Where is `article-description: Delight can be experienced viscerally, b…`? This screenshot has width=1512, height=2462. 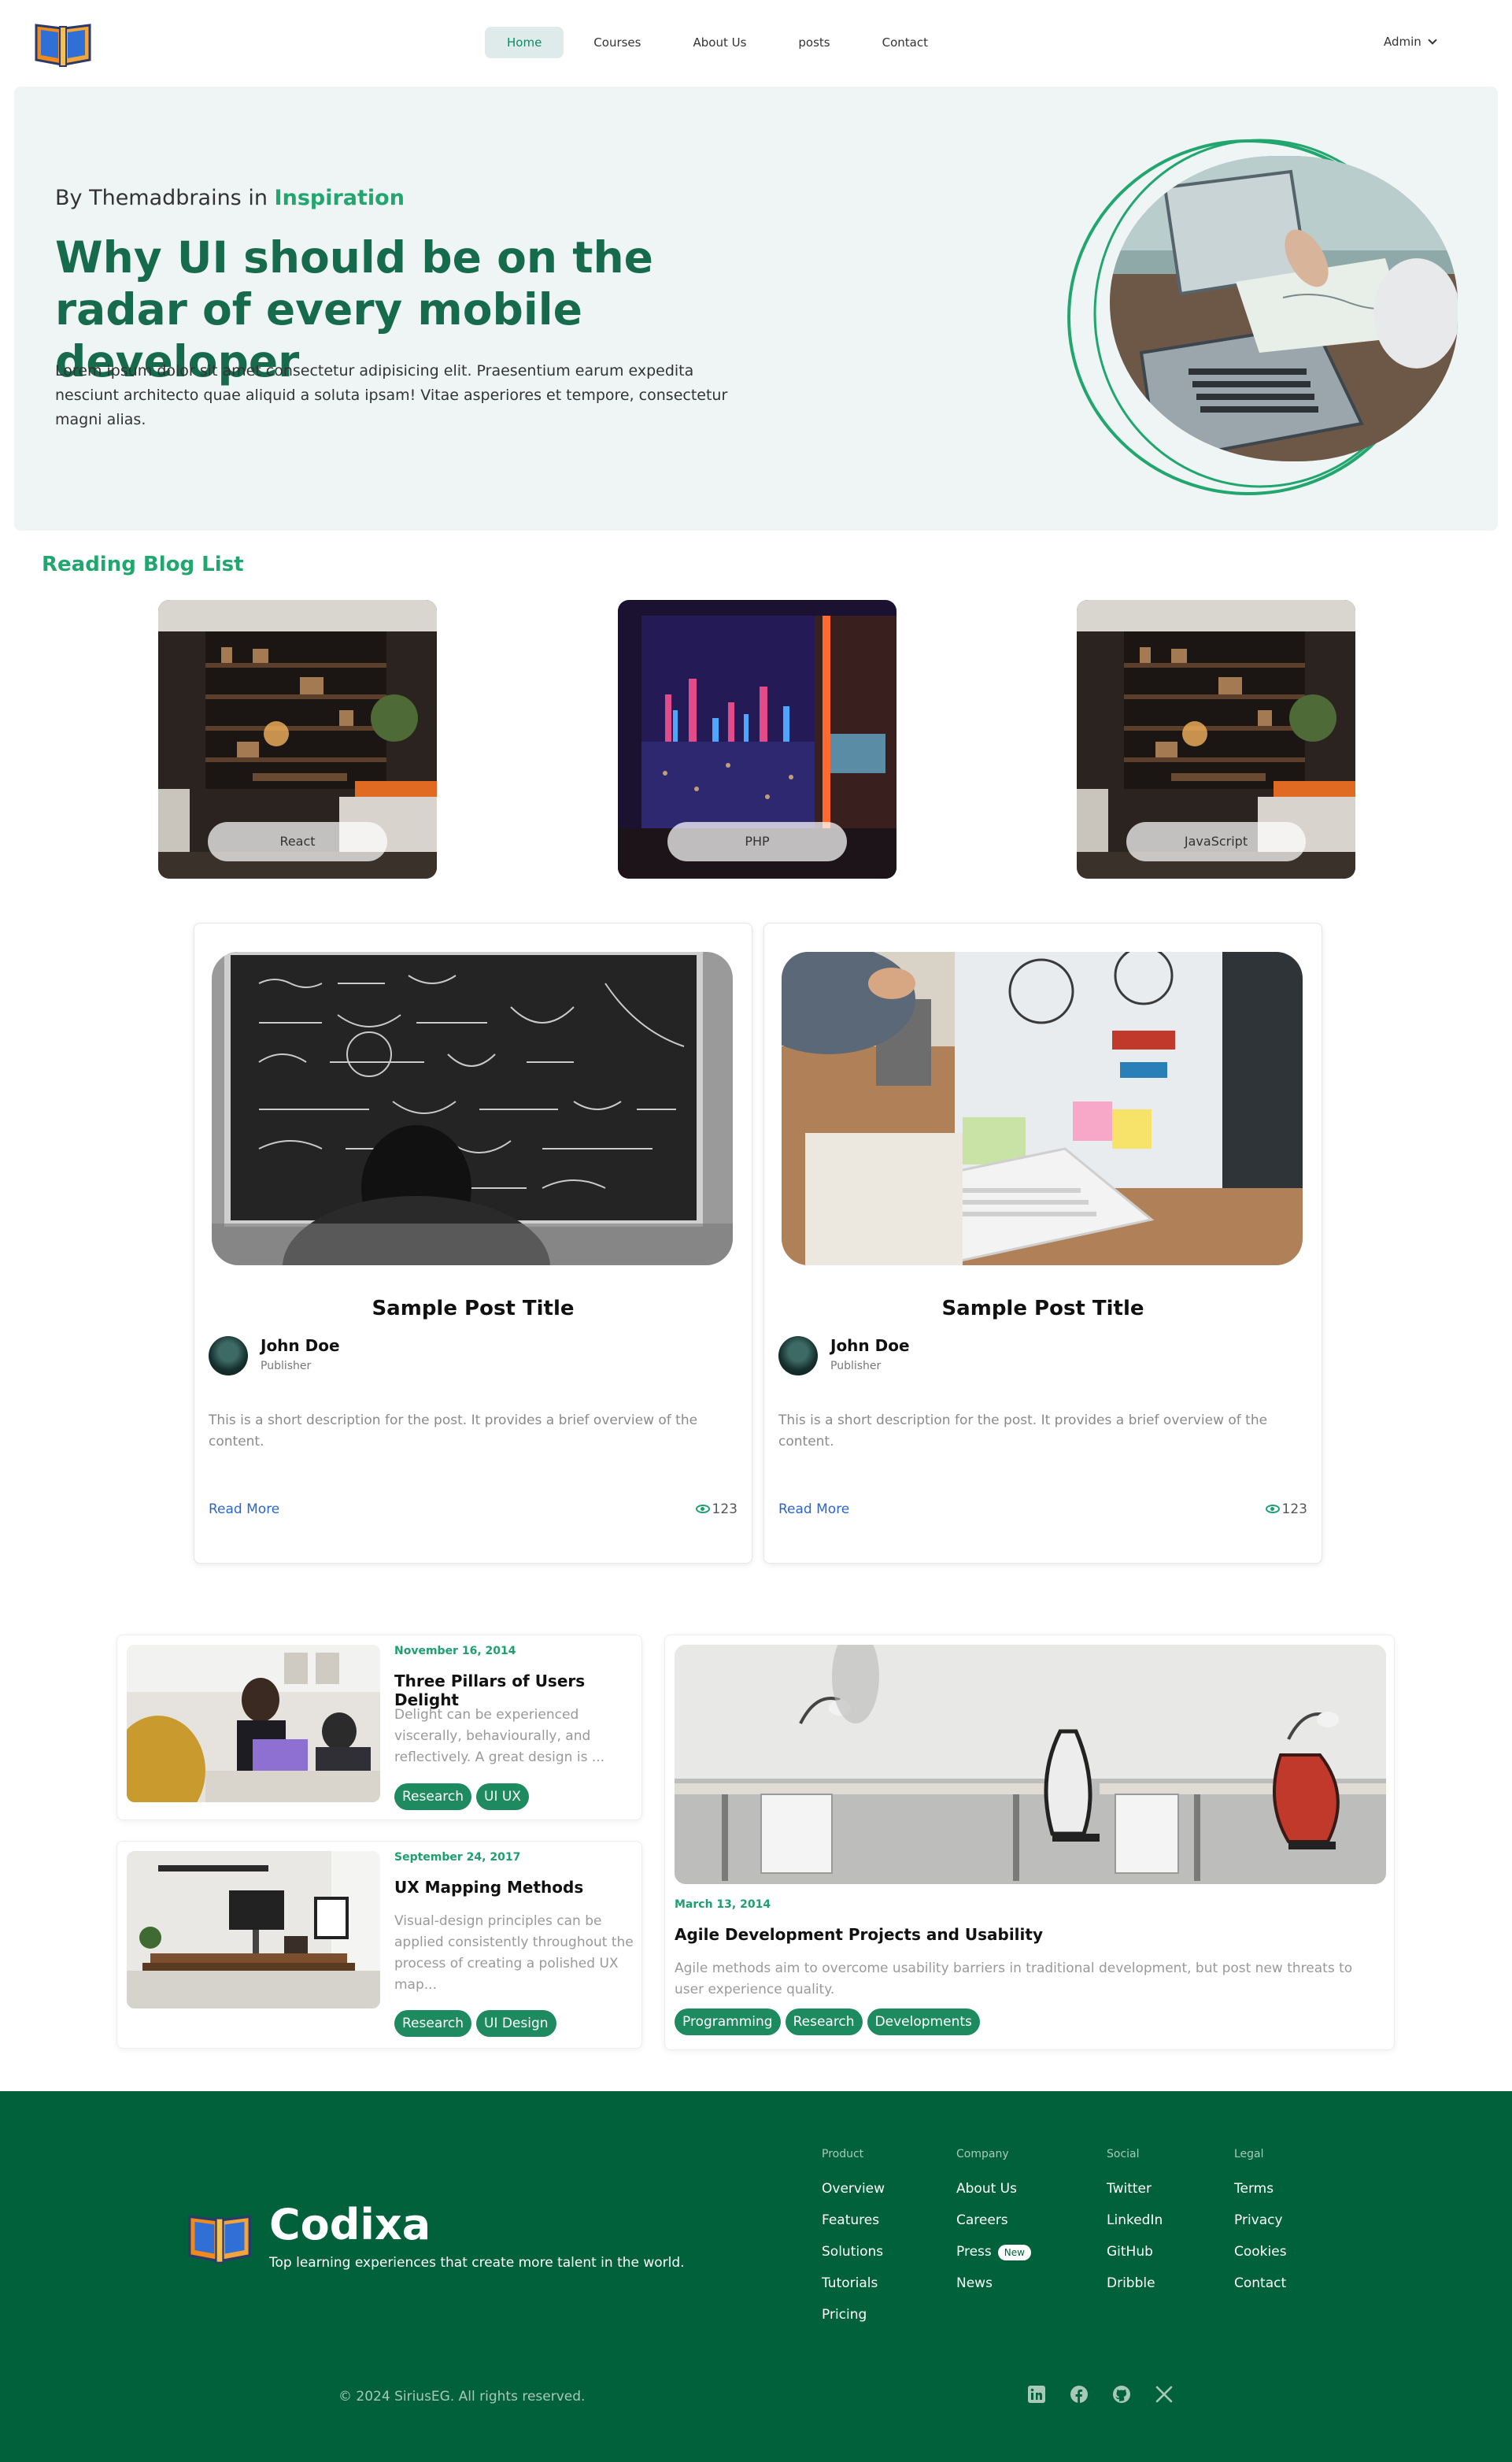 article-description: Delight can be experienced viscerally, b… is located at coordinates (499, 1736).